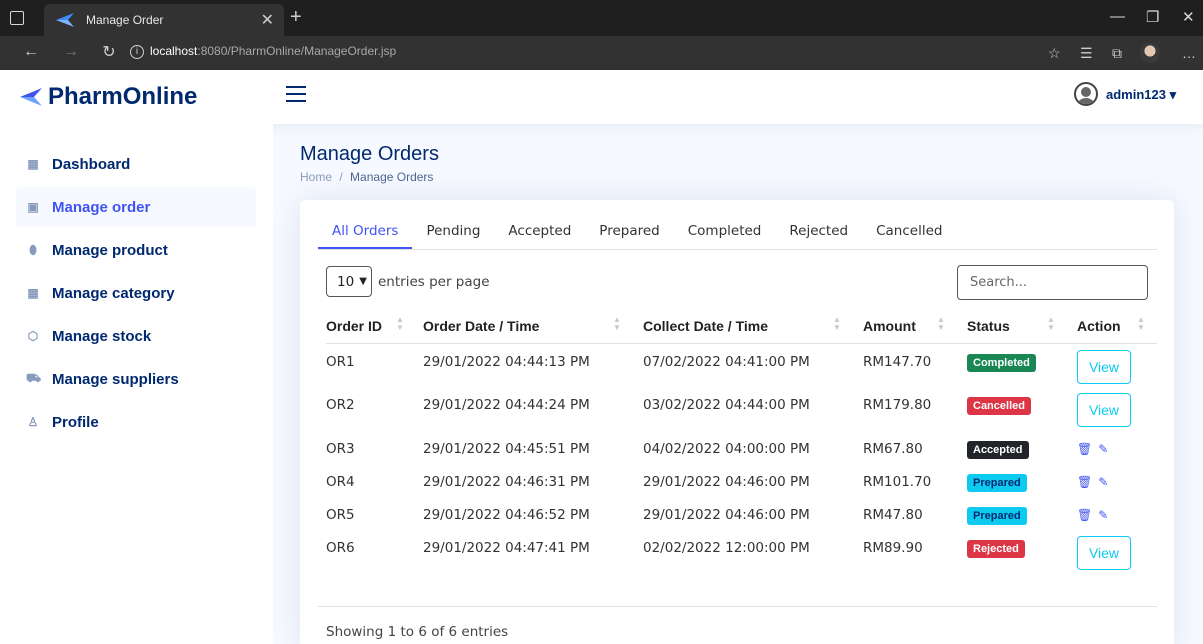 This screenshot has height=644, width=1203. I want to click on sidebar-item-manage-order: ▣ Manage order, so click(136, 207).